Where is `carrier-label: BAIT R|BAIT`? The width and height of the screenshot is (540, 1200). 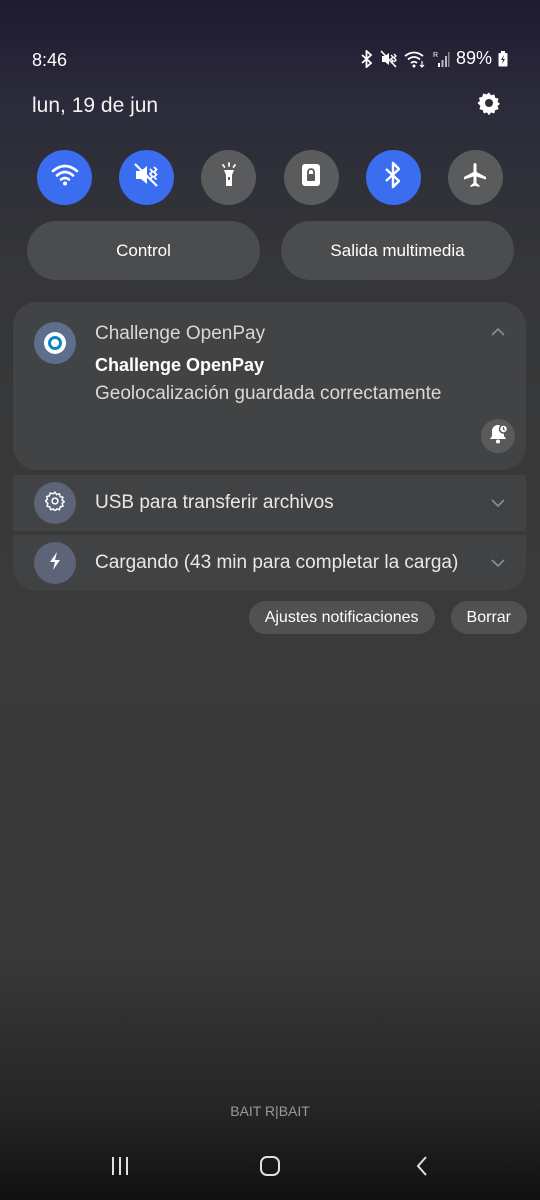
carrier-label: BAIT R|BAIT is located at coordinates (270, 1111).